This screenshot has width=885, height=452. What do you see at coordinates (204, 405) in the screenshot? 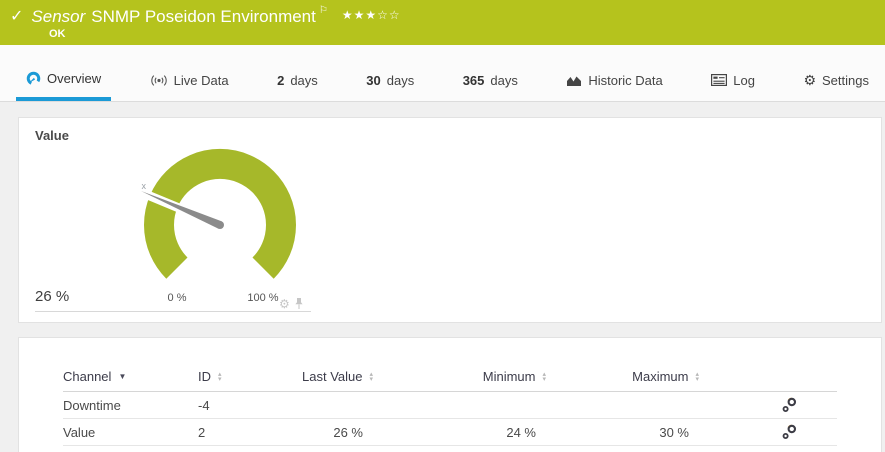
I see `cell-id: -4` at bounding box center [204, 405].